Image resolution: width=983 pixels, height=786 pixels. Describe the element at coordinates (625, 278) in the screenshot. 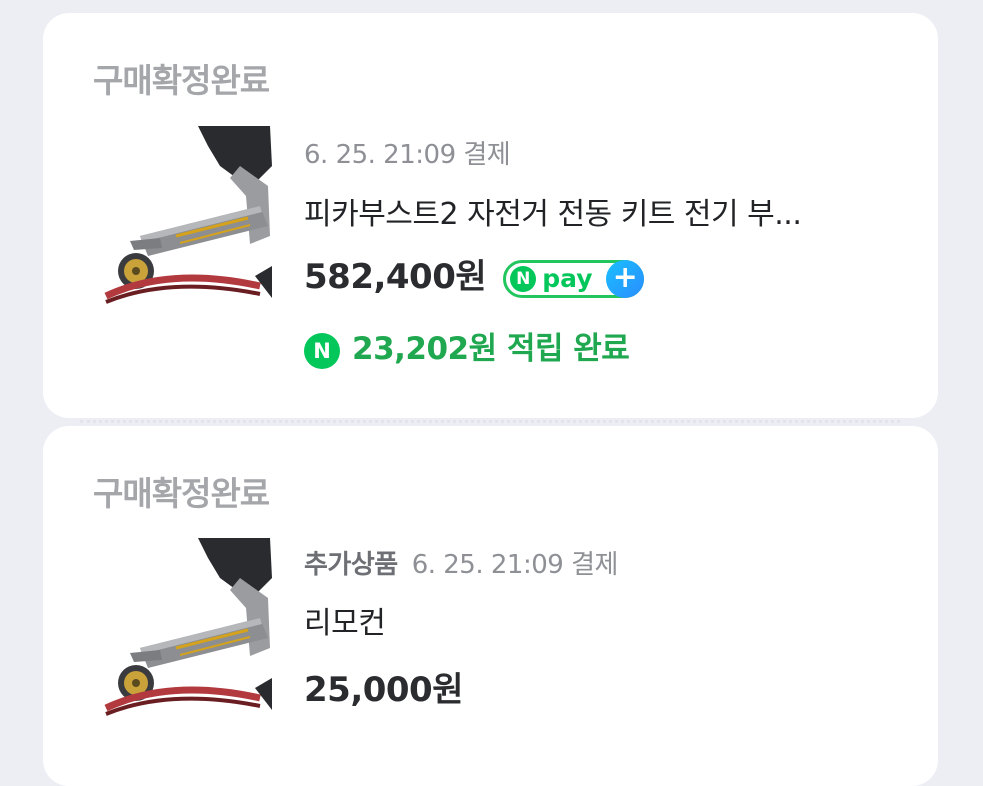

I see `npay-plus-icon: +` at that location.